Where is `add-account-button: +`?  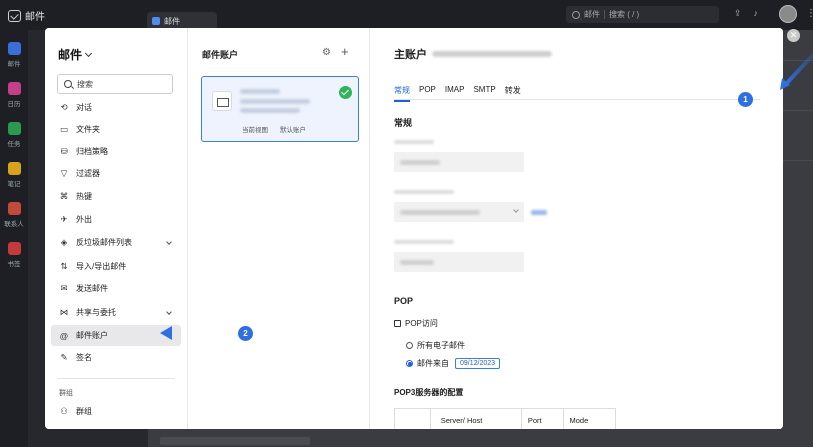
add-account-button: + is located at coordinates (345, 51).